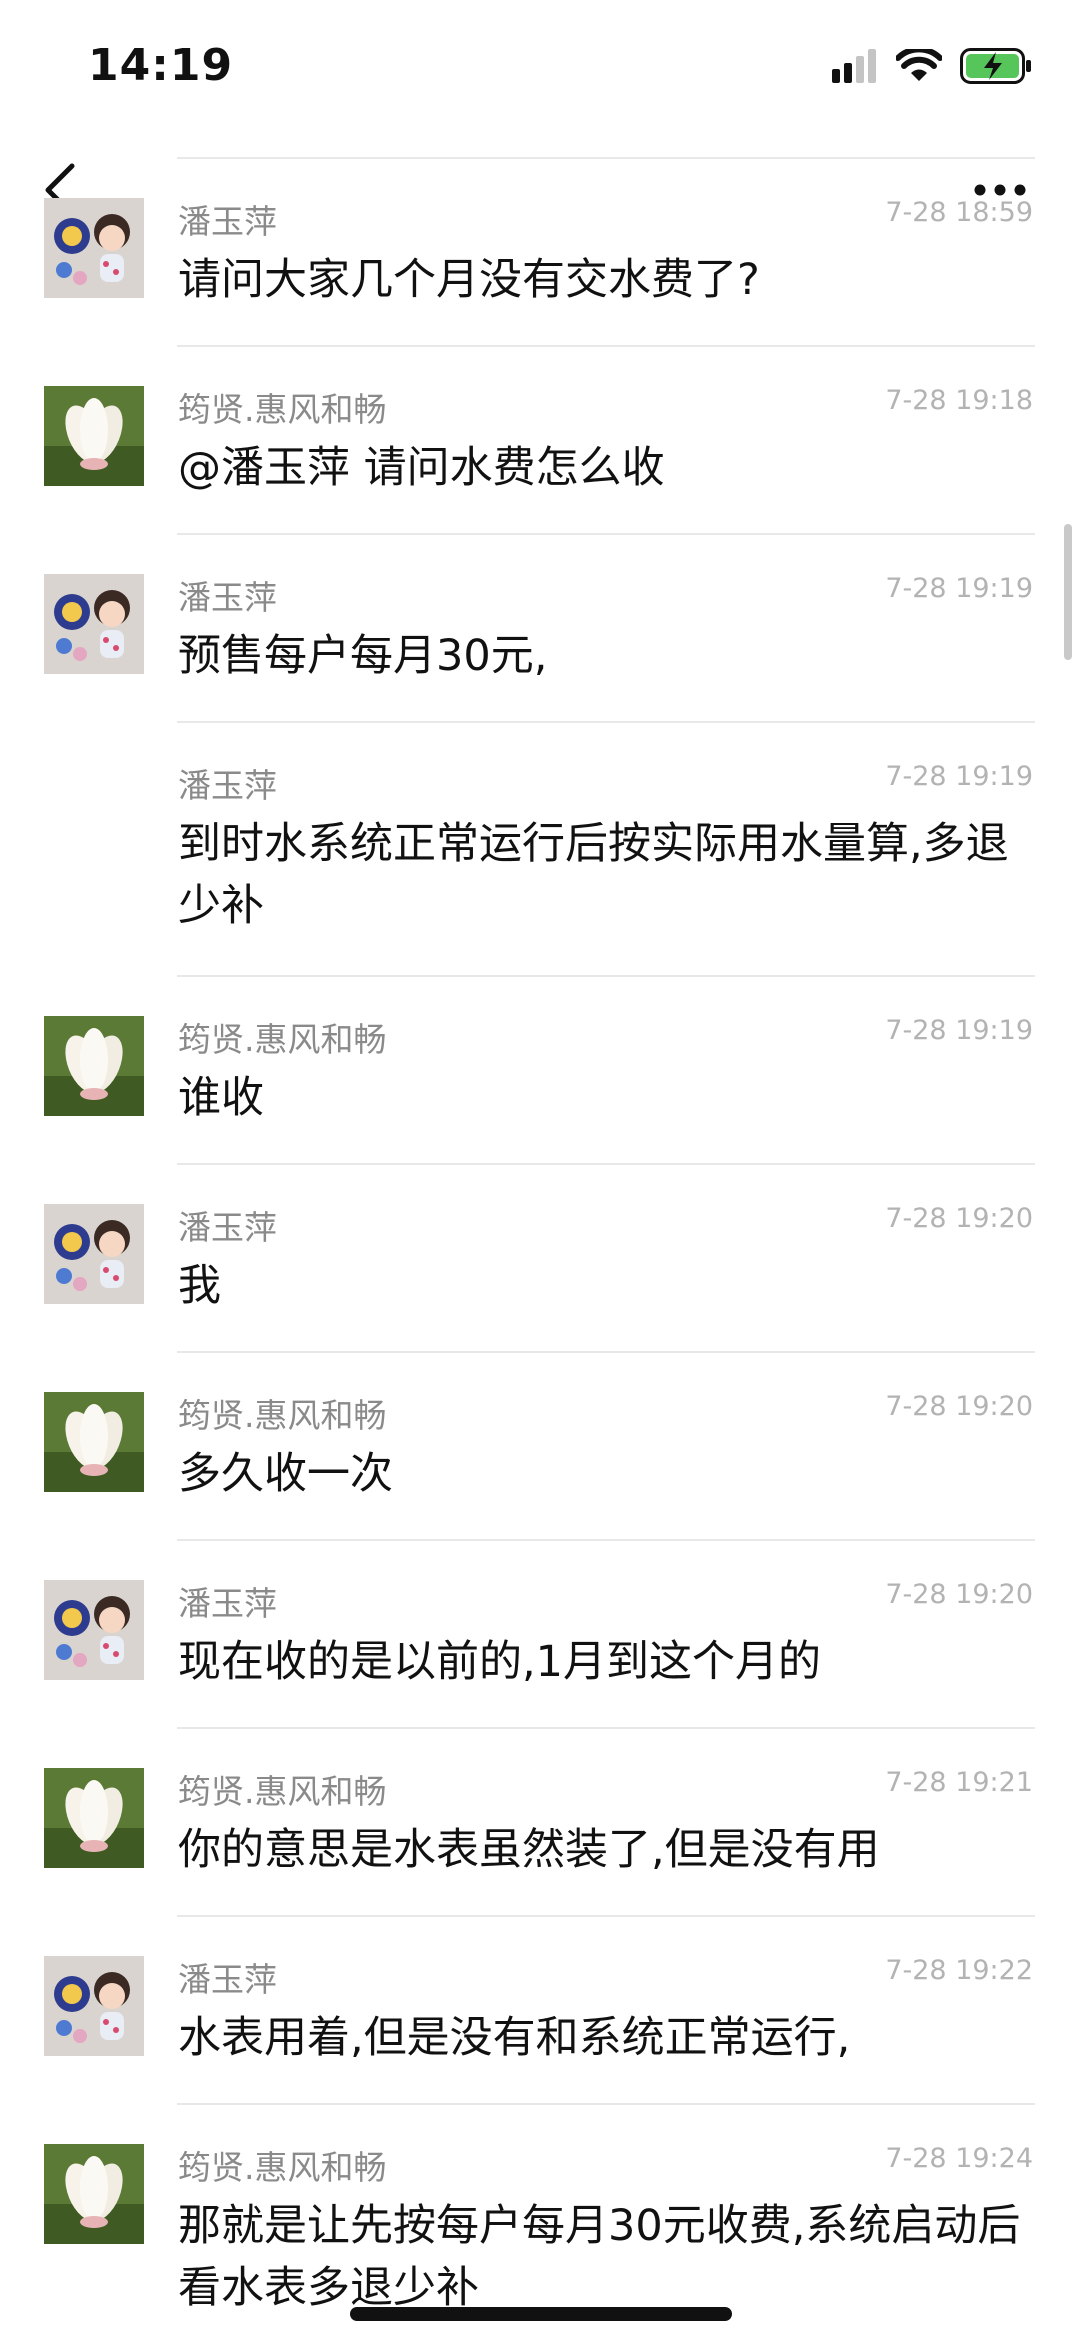 This screenshot has width=1080, height=2337. What do you see at coordinates (593, 875) in the screenshot?
I see `message-text: 到时水系统正常运行后按实际用水量算,多退少补` at bounding box center [593, 875].